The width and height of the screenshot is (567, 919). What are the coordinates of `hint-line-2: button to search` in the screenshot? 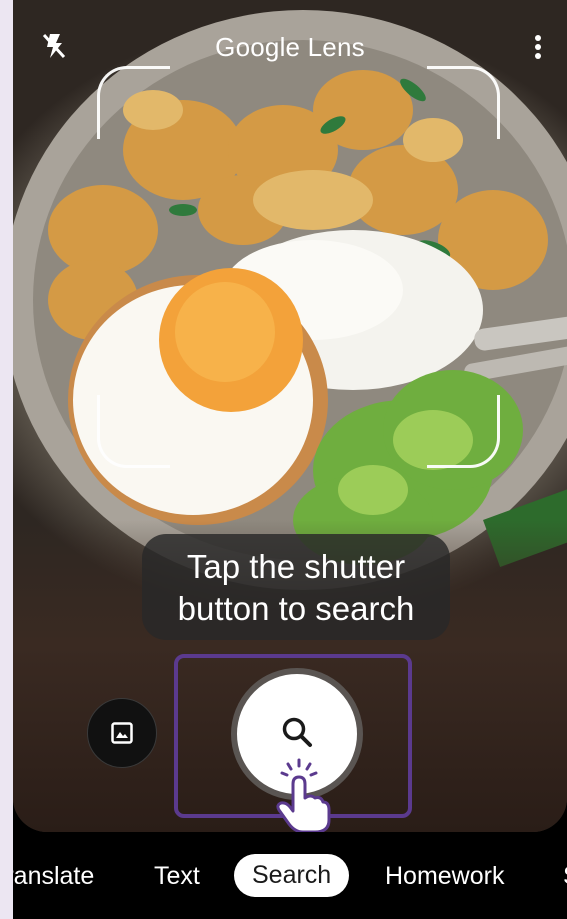 It's located at (296, 608).